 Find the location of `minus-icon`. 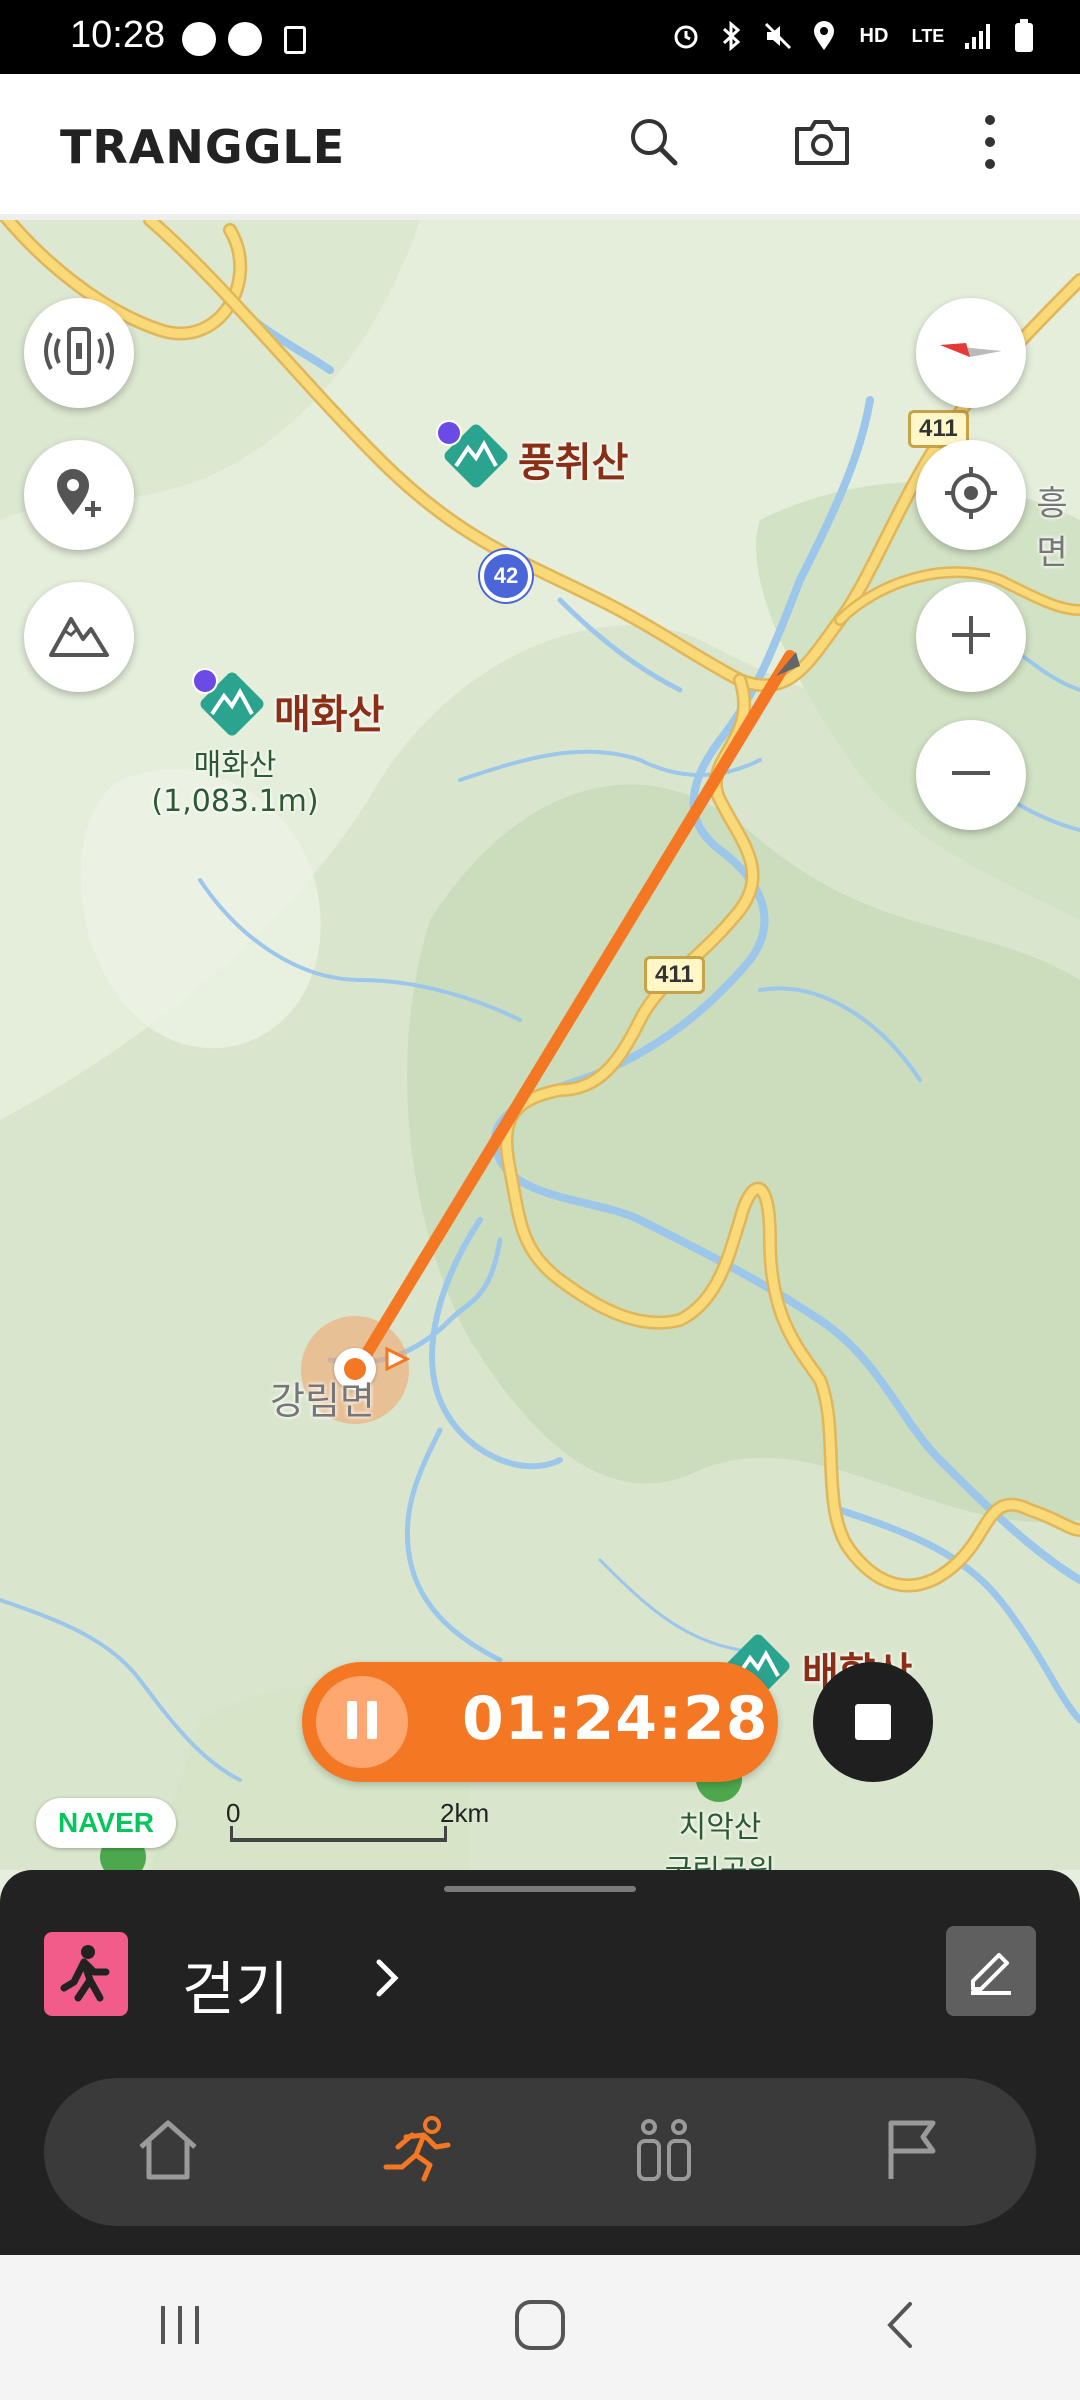

minus-icon is located at coordinates (971, 775).